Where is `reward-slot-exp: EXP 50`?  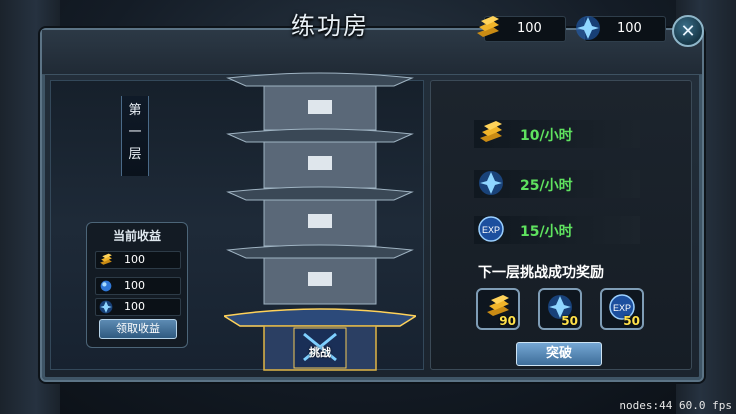
reward-slot-exp: EXP 50 is located at coordinates (622, 309).